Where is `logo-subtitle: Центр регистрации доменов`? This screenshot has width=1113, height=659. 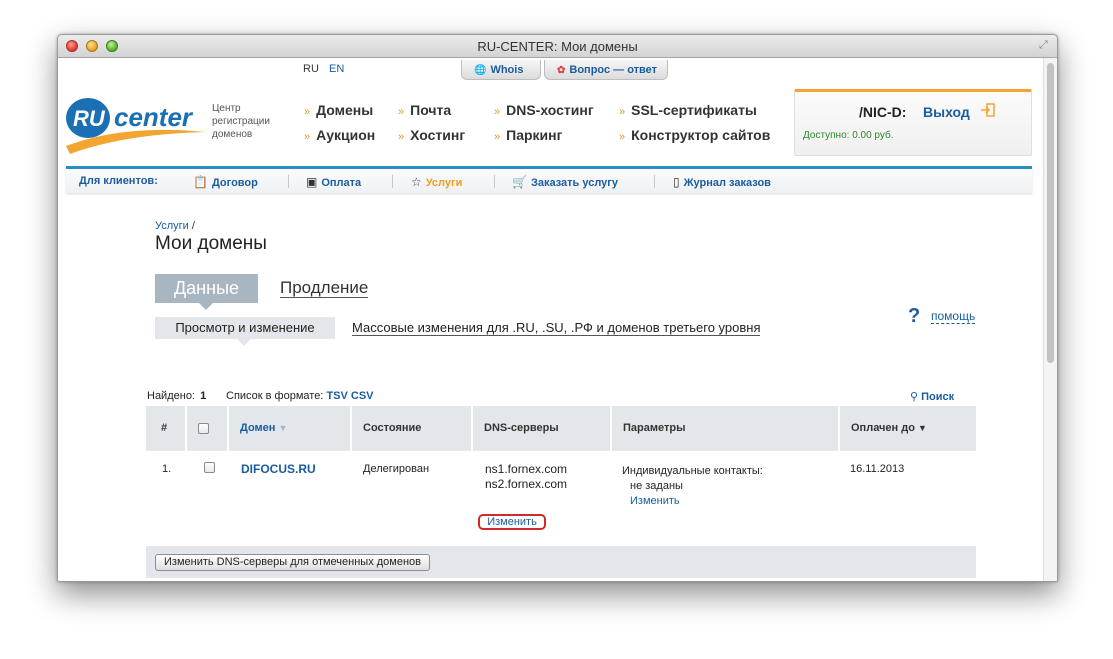 logo-subtitle: Центр регистрации доменов is located at coordinates (247, 121).